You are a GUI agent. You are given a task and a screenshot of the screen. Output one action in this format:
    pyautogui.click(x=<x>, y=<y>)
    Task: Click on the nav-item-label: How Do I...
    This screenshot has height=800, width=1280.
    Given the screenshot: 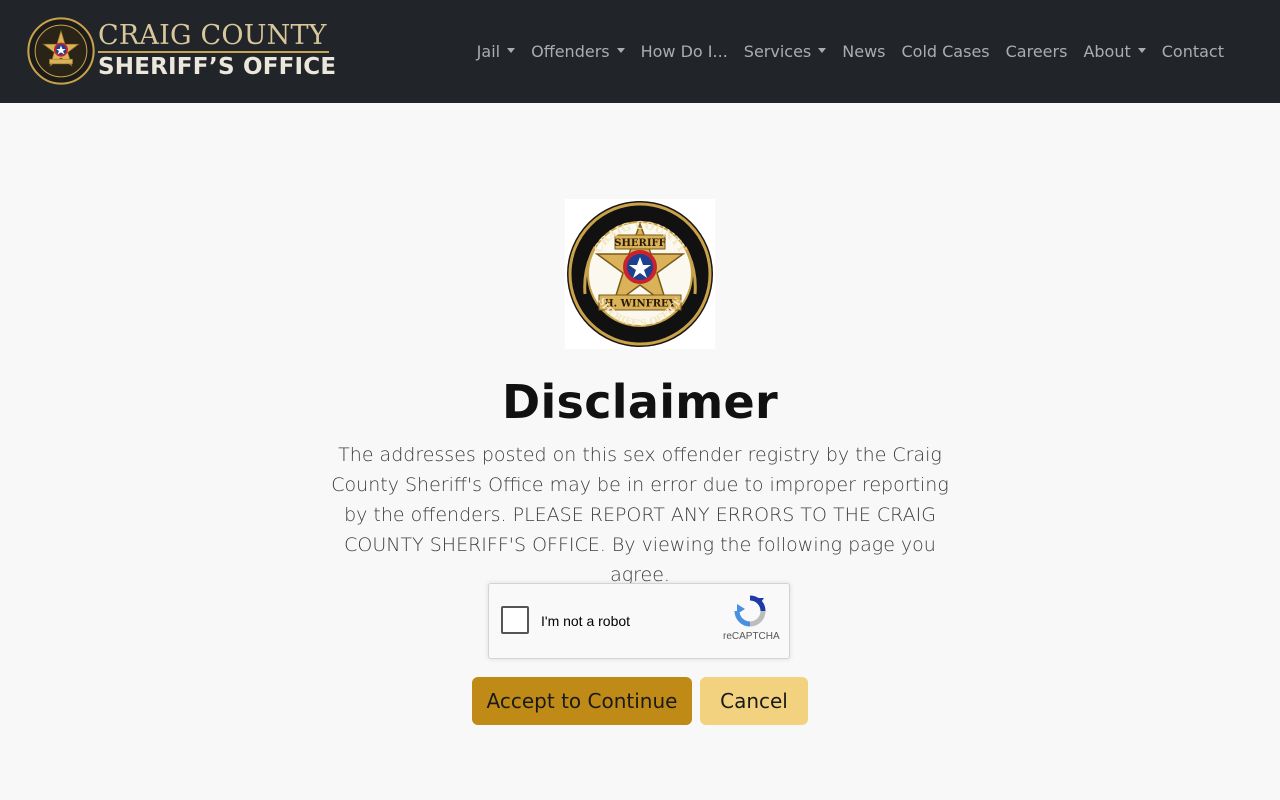 What is the action you would take?
    pyautogui.click(x=684, y=51)
    